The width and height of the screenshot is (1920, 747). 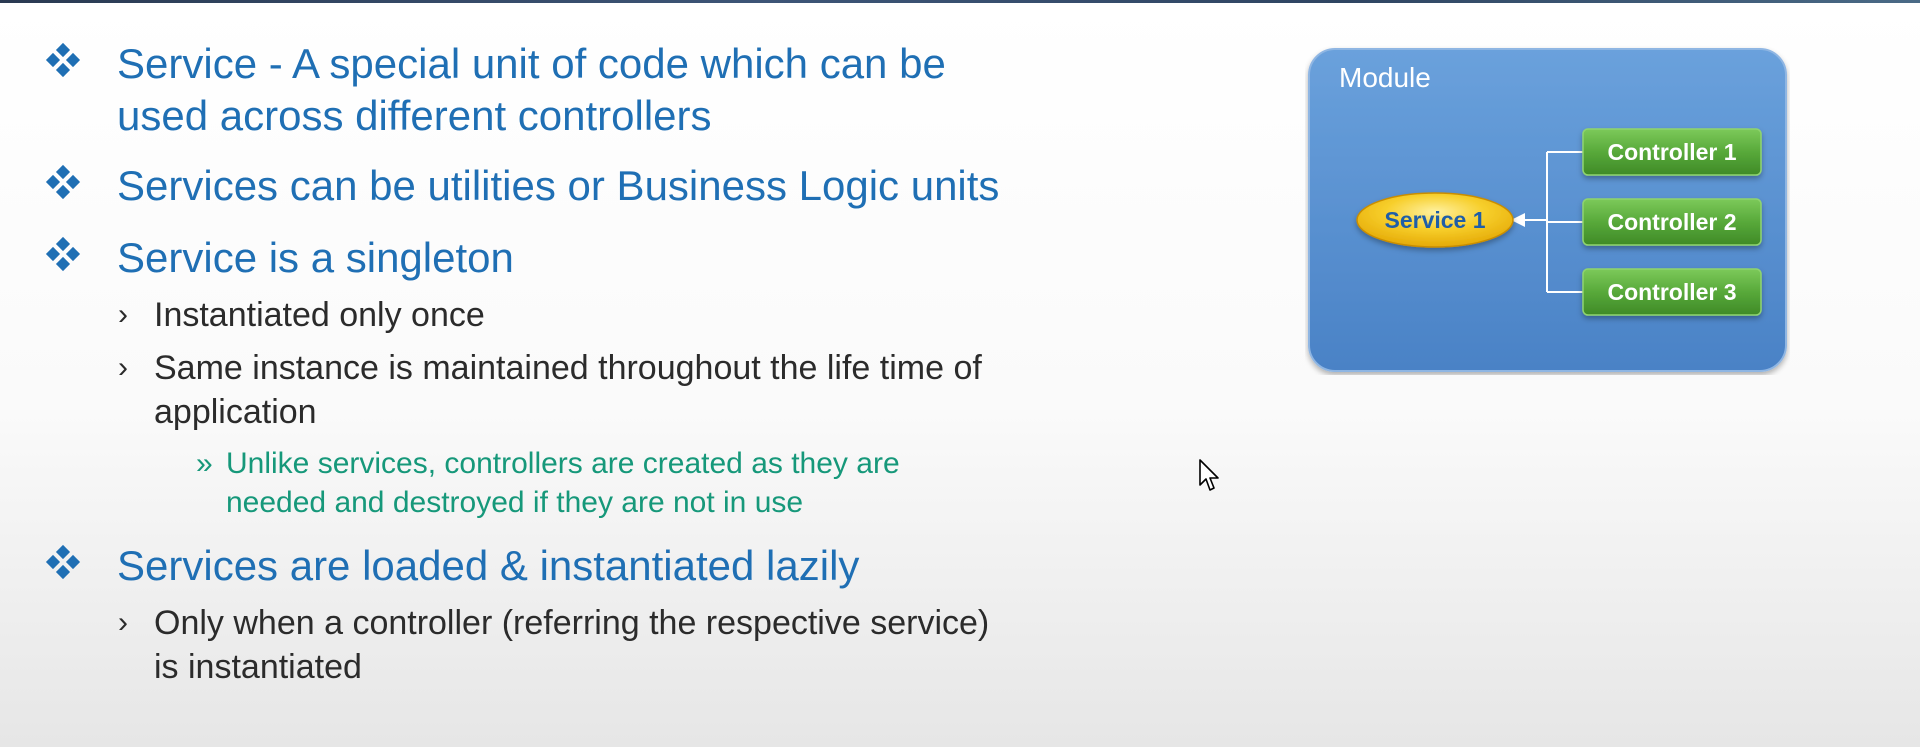 What do you see at coordinates (1434, 220) in the screenshot?
I see `service-label: Service 1` at bounding box center [1434, 220].